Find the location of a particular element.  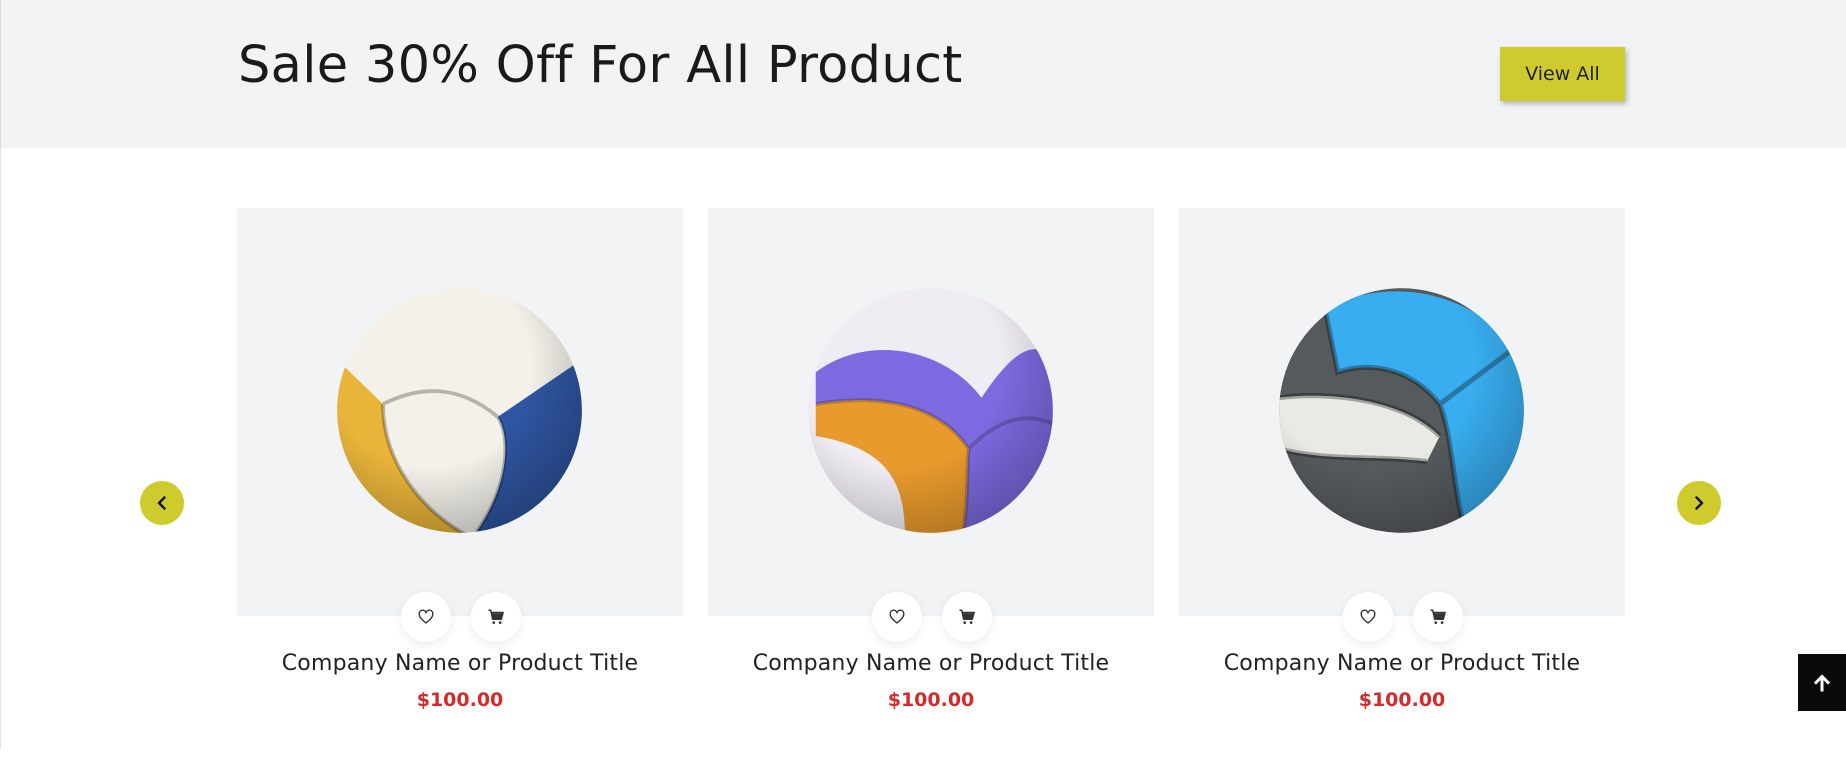

arrow-up-icon is located at coordinates (1822, 682).